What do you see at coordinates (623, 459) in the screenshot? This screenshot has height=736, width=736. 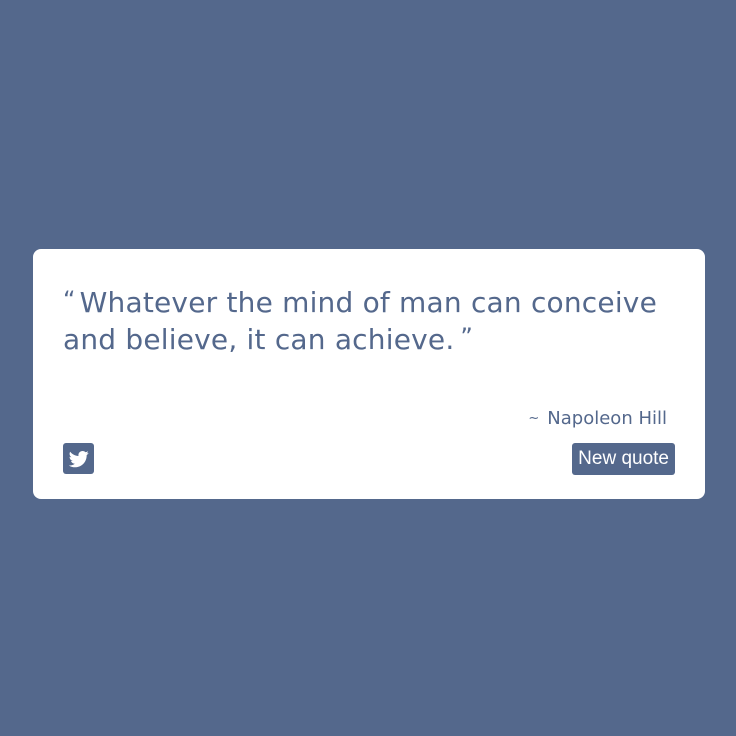 I see `new-quote-button: New quote` at bounding box center [623, 459].